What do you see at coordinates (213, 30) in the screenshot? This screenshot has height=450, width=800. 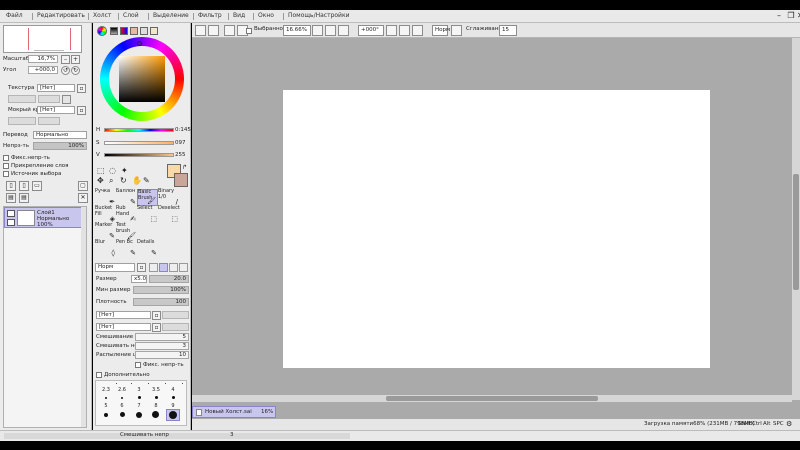 I see `redo-icon` at bounding box center [213, 30].